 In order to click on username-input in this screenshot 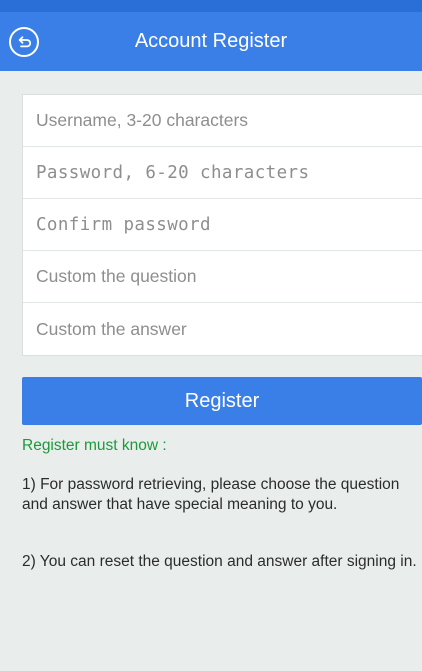, I will do `click(222, 120)`.